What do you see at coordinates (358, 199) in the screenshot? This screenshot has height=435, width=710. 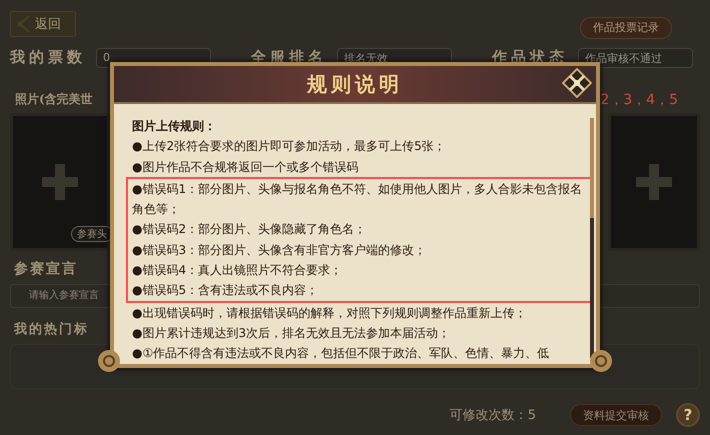 I see `rule-text: ●错误码1：部分图片、头像与报名角色不符、如使用他人图片，多人合影未包含报名角色等；` at bounding box center [358, 199].